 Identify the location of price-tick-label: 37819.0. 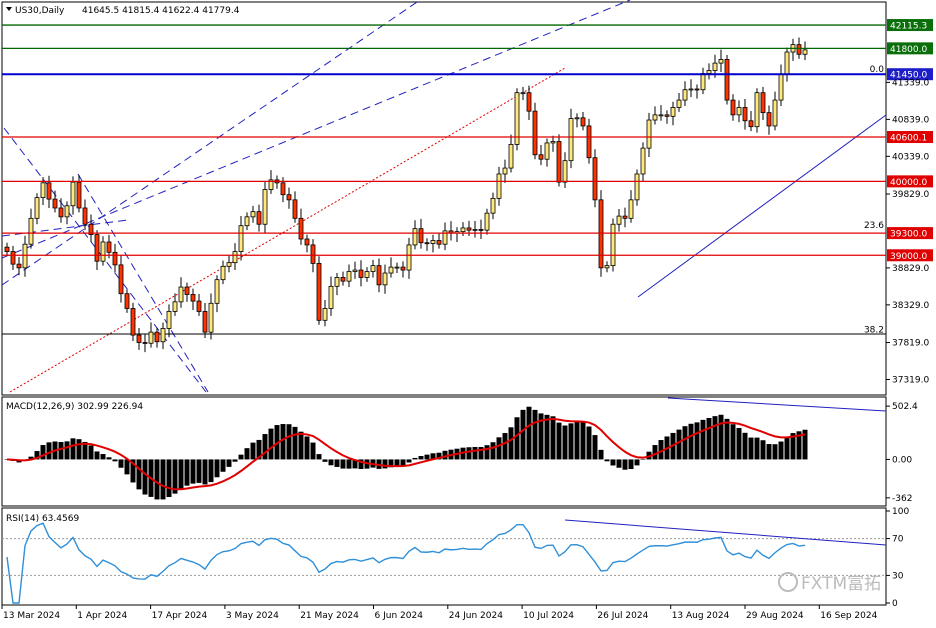
(910, 344).